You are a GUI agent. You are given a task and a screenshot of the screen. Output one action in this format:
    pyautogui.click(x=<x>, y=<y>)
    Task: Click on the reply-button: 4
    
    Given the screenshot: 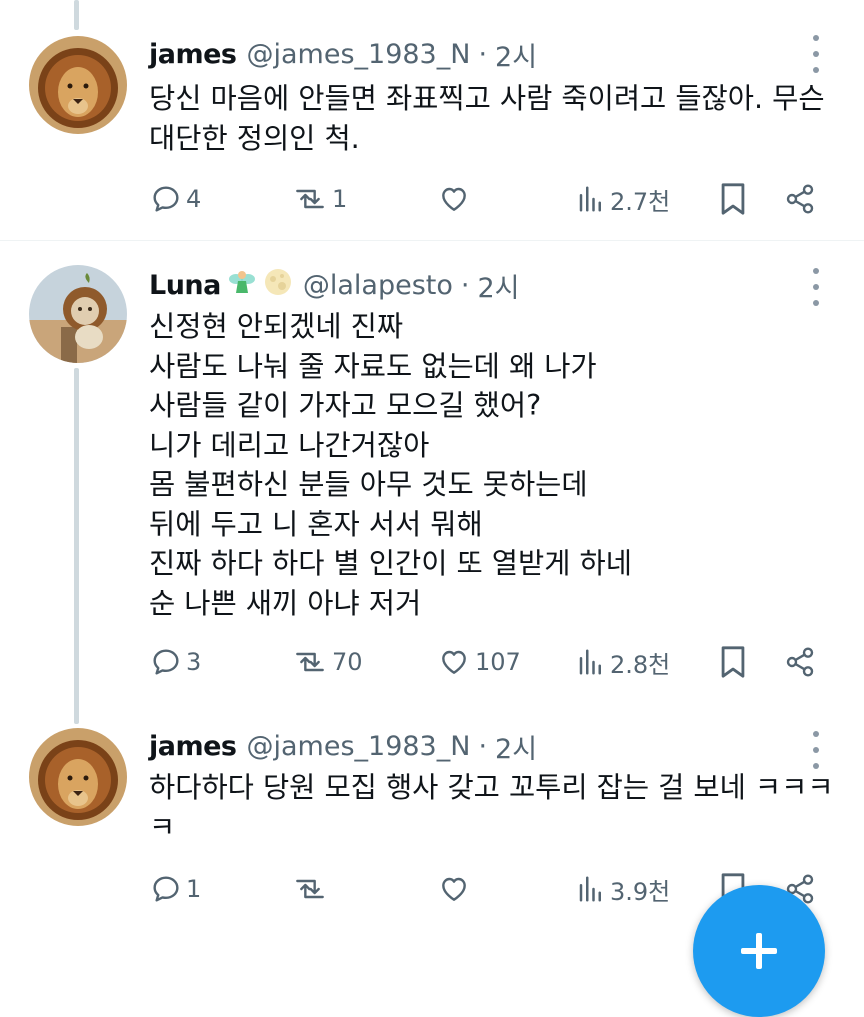 What is the action you would take?
    pyautogui.click(x=175, y=199)
    